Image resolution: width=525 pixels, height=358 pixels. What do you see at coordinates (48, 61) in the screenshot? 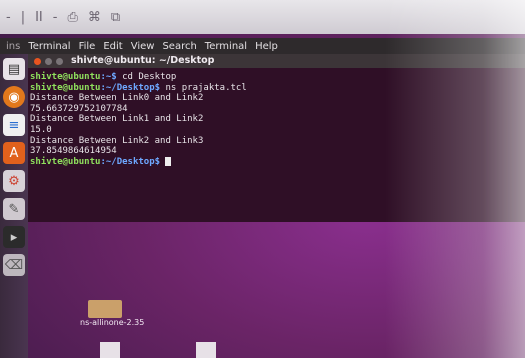
I see `minimize-icon` at bounding box center [48, 61].